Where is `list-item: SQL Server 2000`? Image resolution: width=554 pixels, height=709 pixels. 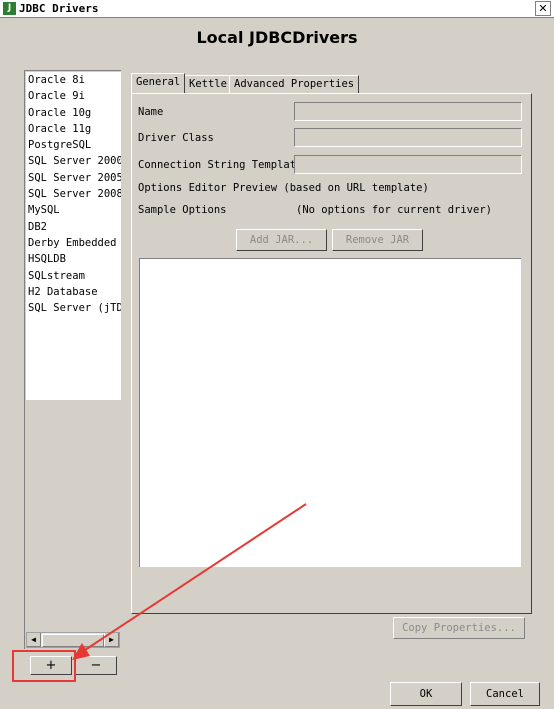 list-item: SQL Server 2000 is located at coordinates (73, 161).